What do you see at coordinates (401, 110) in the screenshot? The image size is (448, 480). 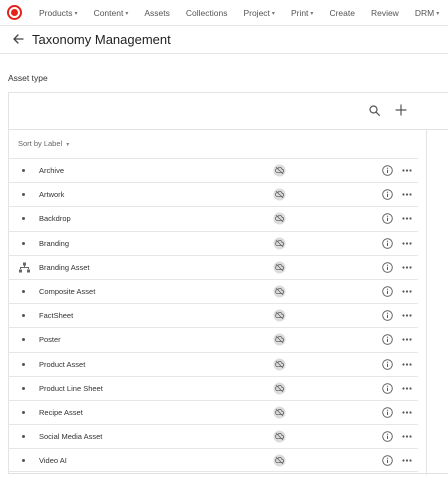 I see `plus-icon` at bounding box center [401, 110].